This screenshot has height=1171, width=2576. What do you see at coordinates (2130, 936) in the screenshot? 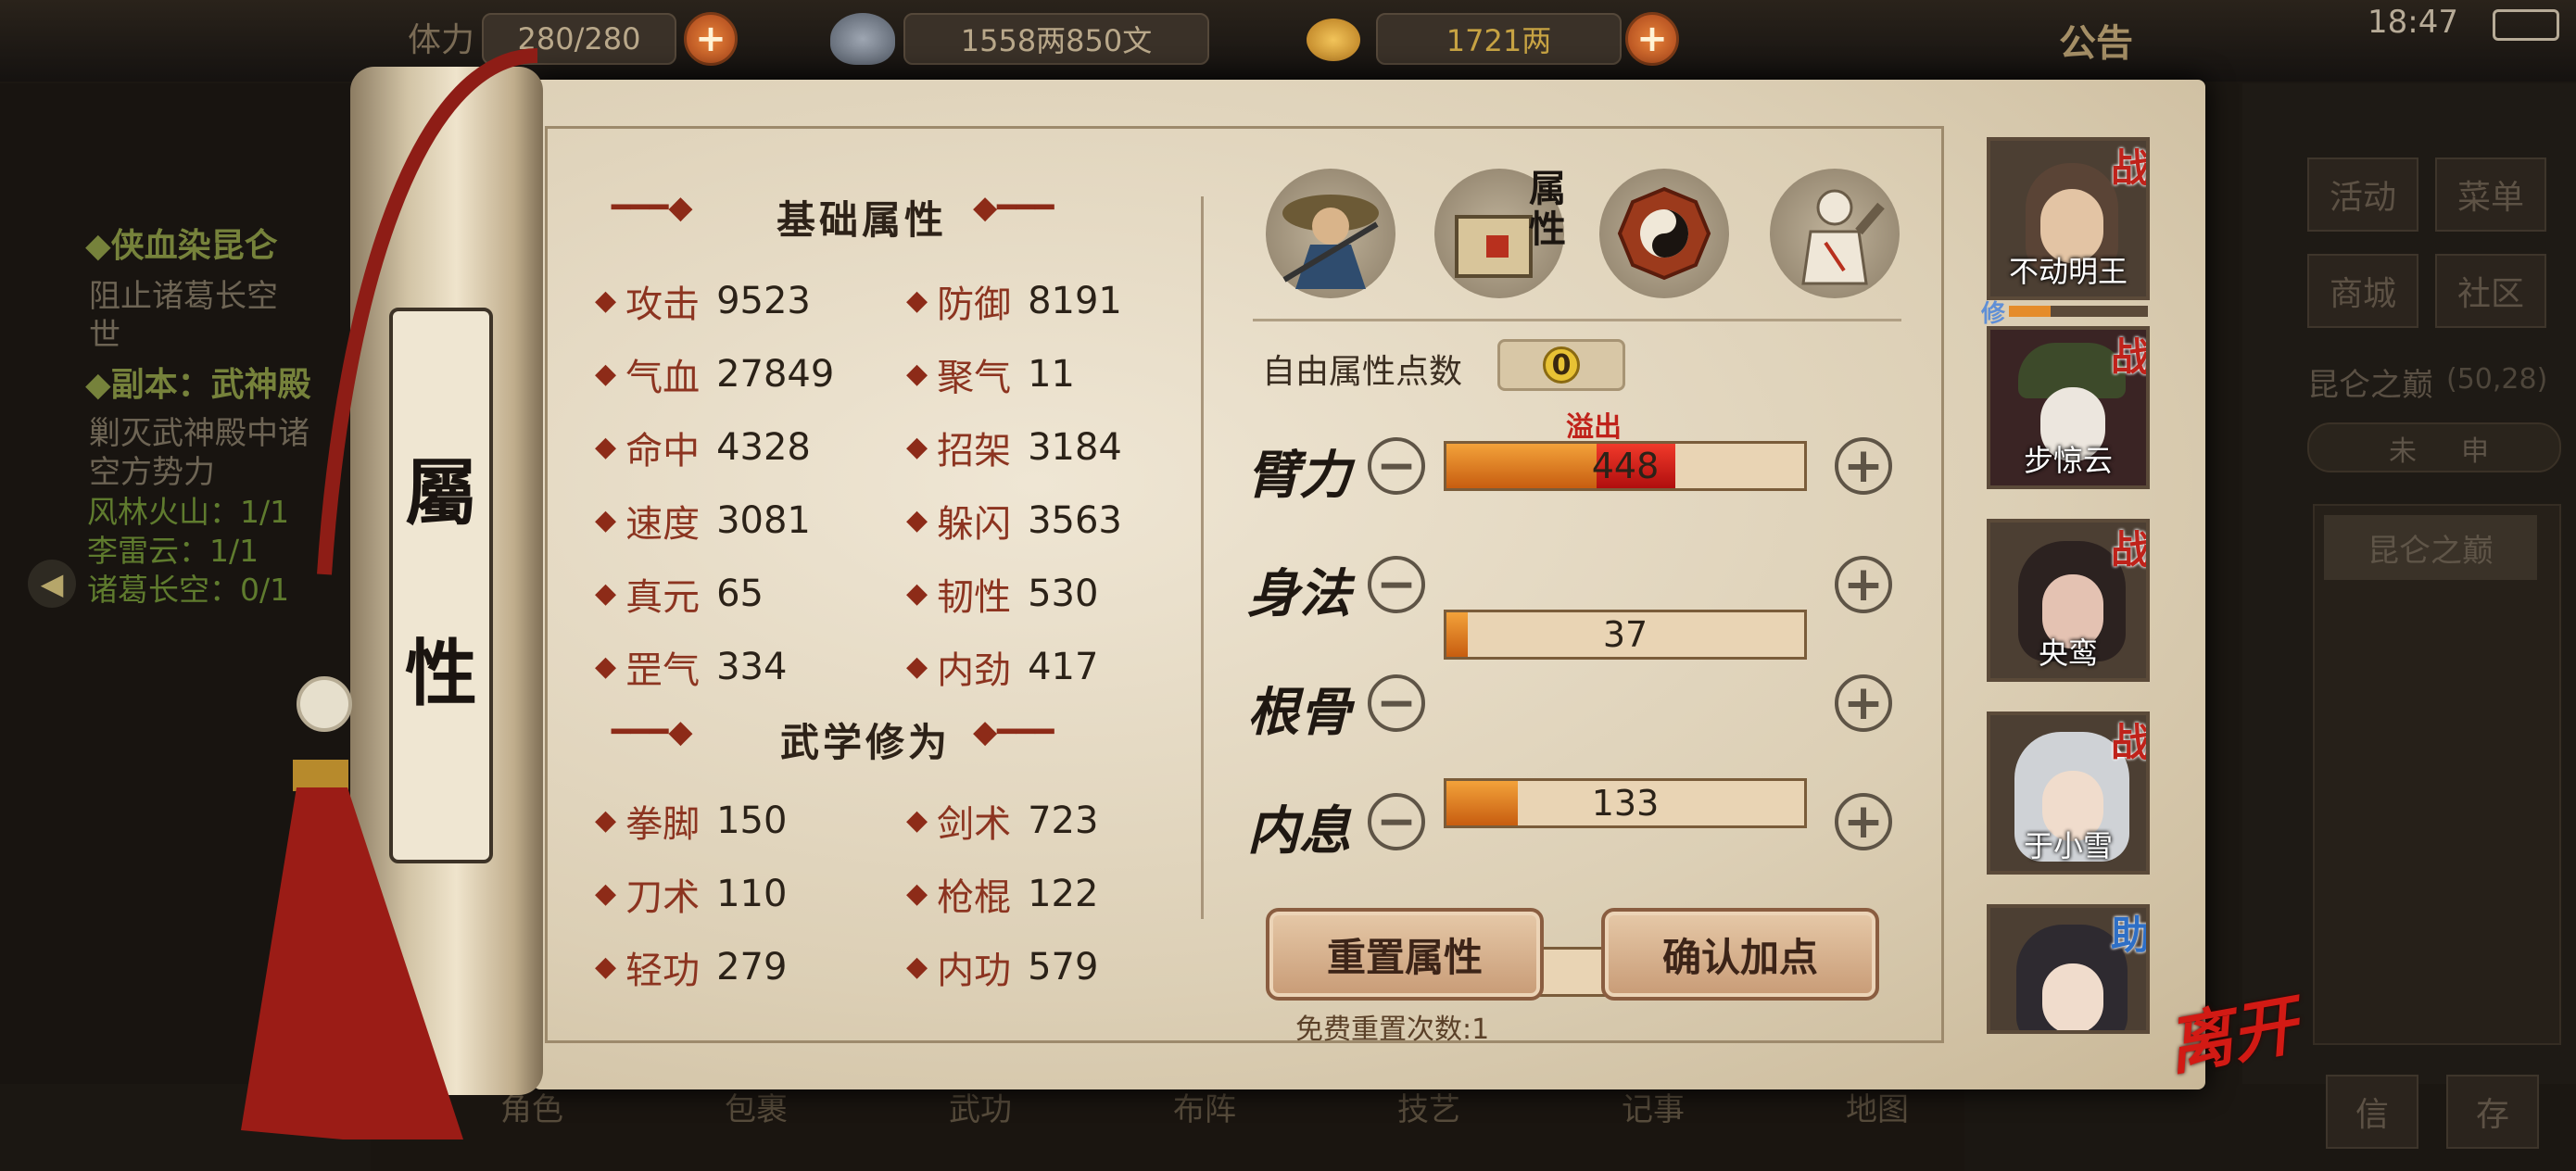
I see `assist-badge: 助` at bounding box center [2130, 936].